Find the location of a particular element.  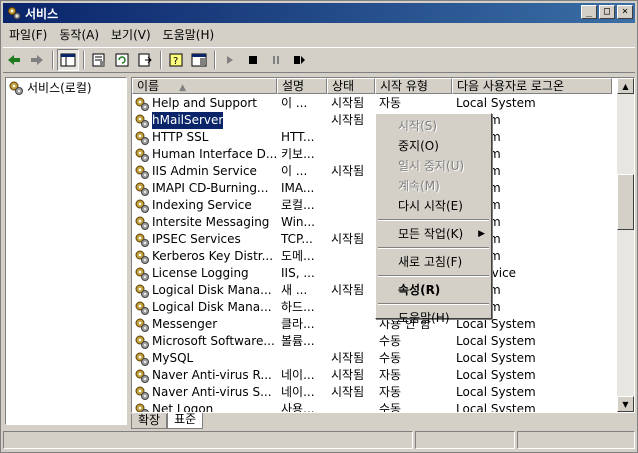

console-tree: 서비스(로컬) is located at coordinates (66, 251).